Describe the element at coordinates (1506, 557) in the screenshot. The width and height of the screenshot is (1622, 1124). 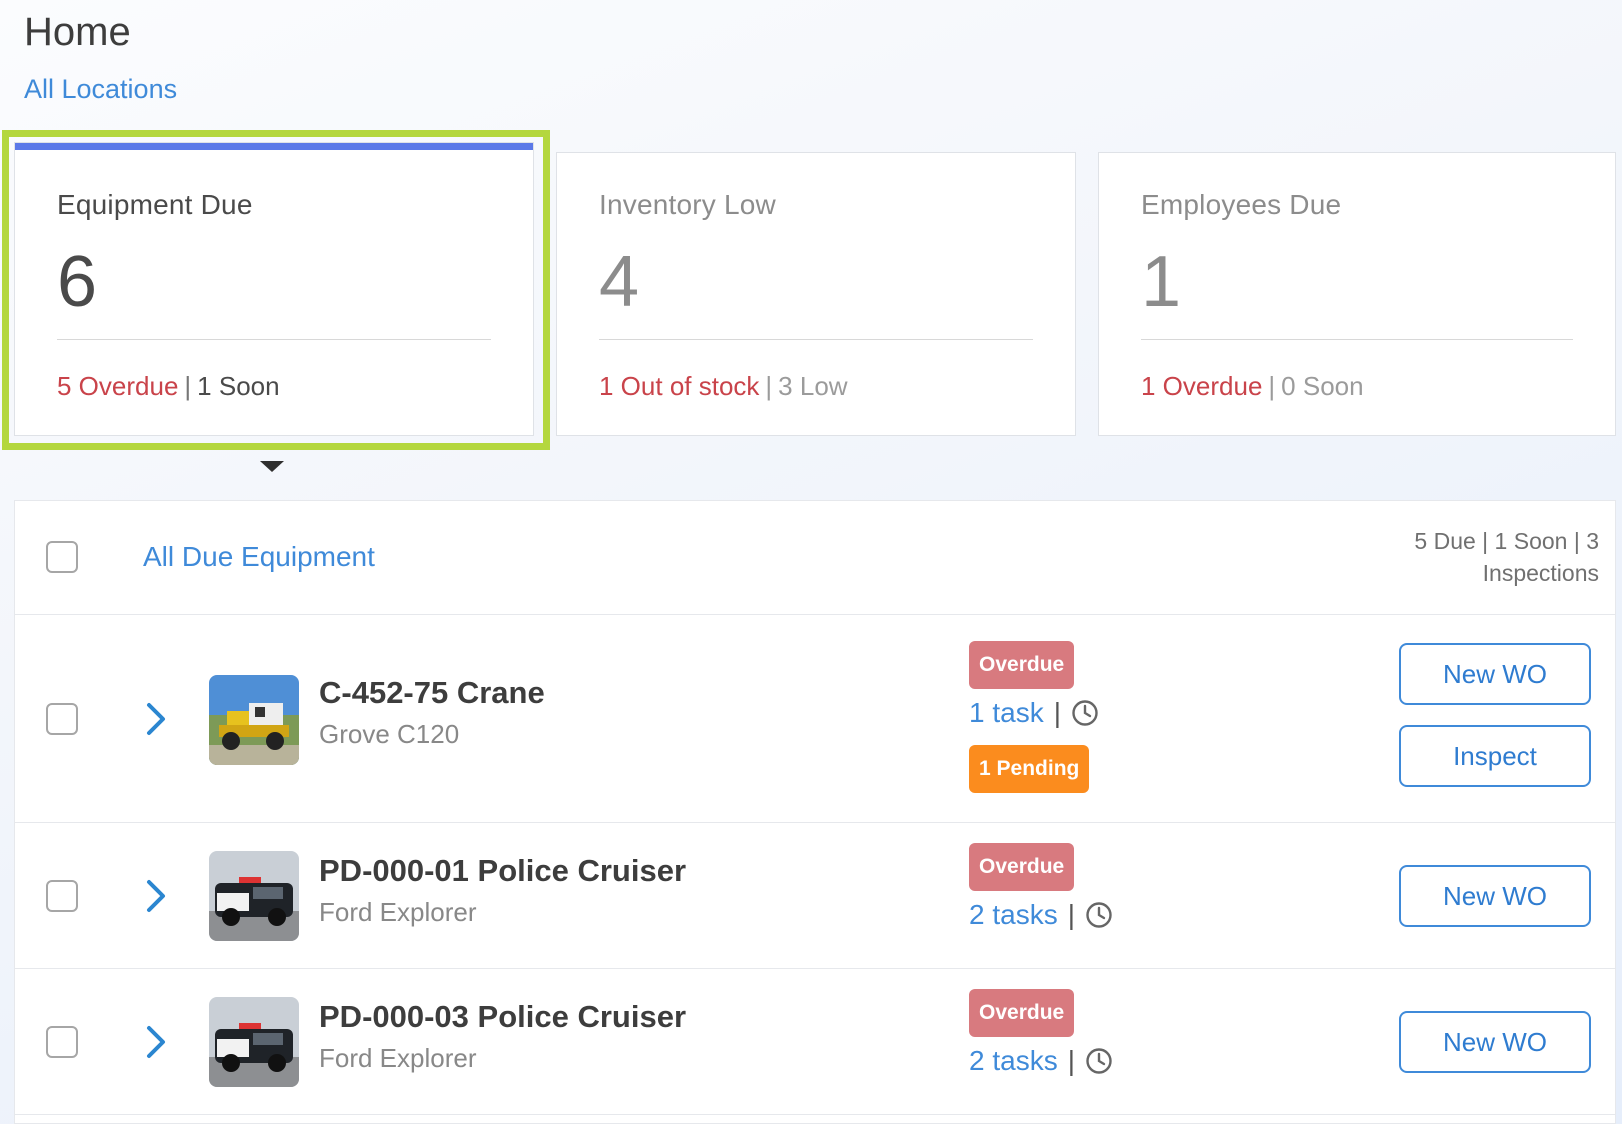
I see `due-summary: 5 Due | 1 Soon | 3 Inspections` at that location.